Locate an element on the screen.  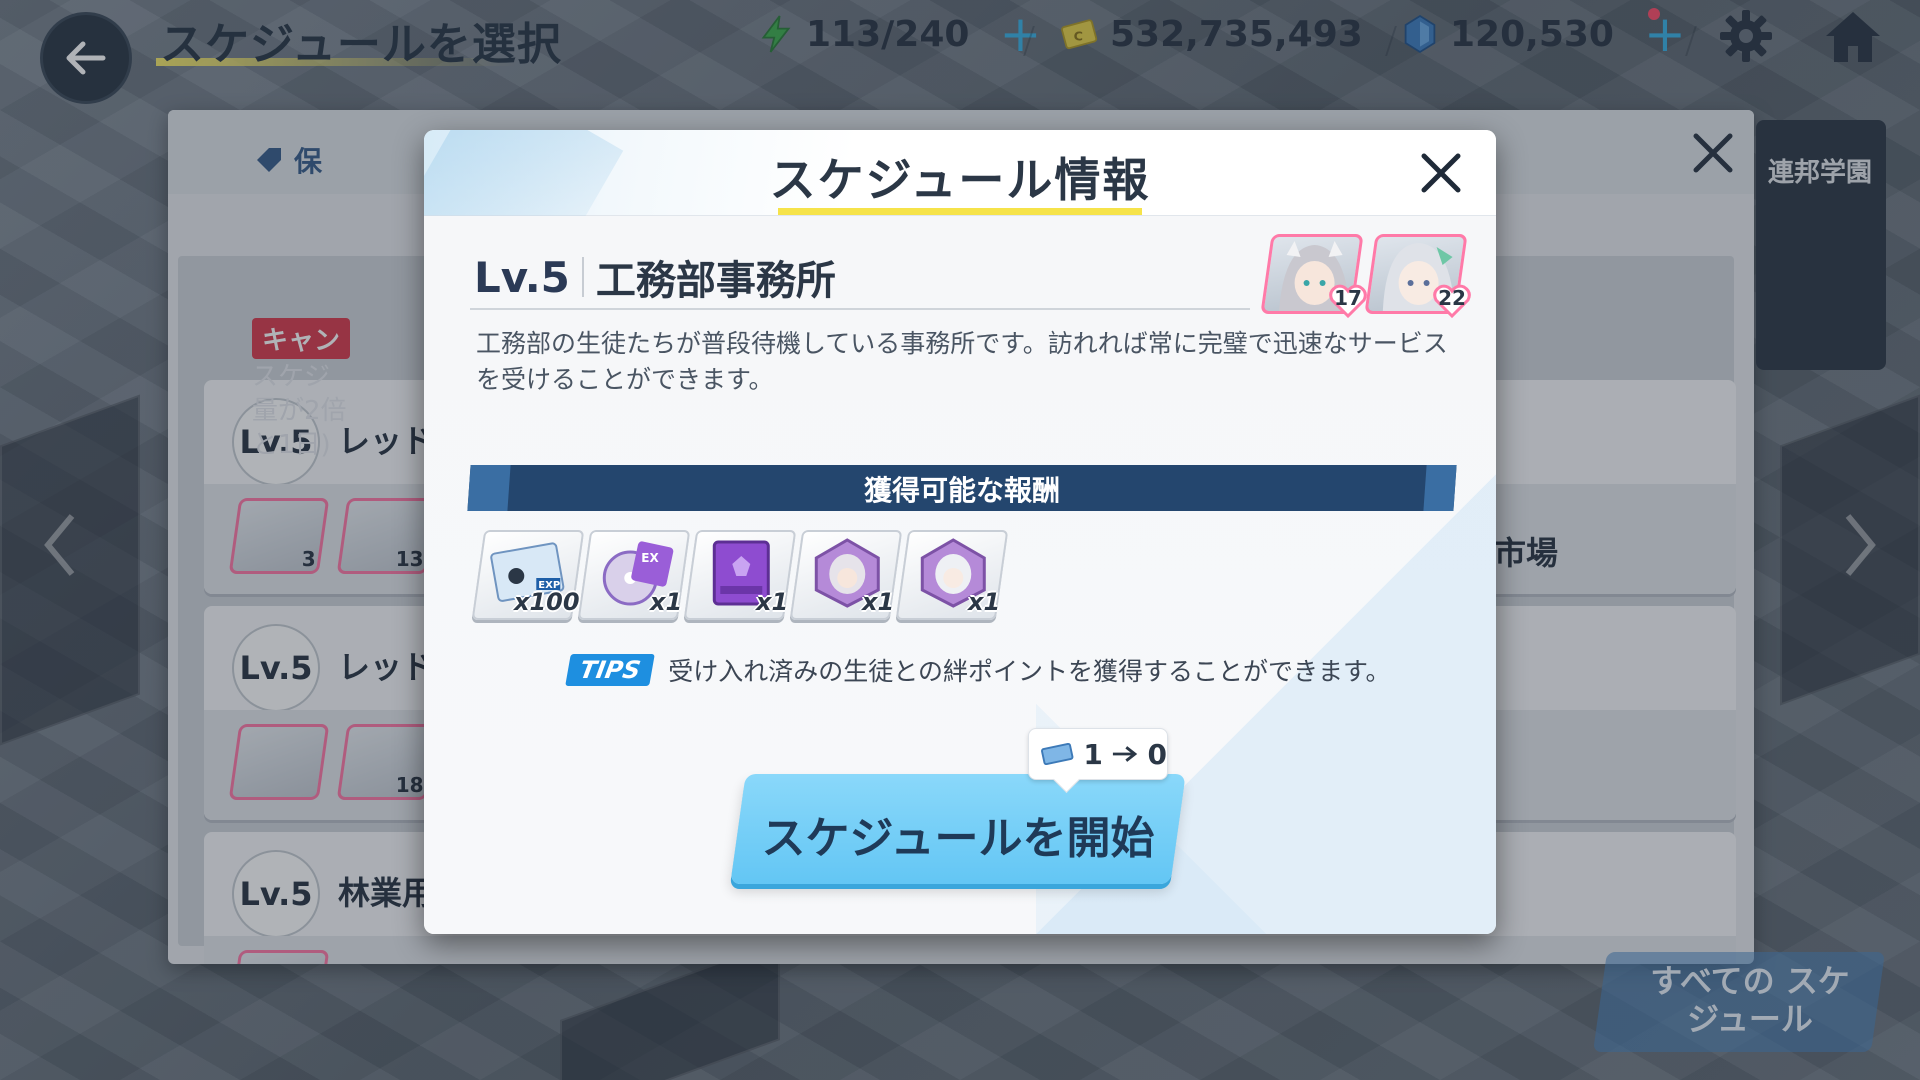
arrow-right-icon is located at coordinates (1125, 754).